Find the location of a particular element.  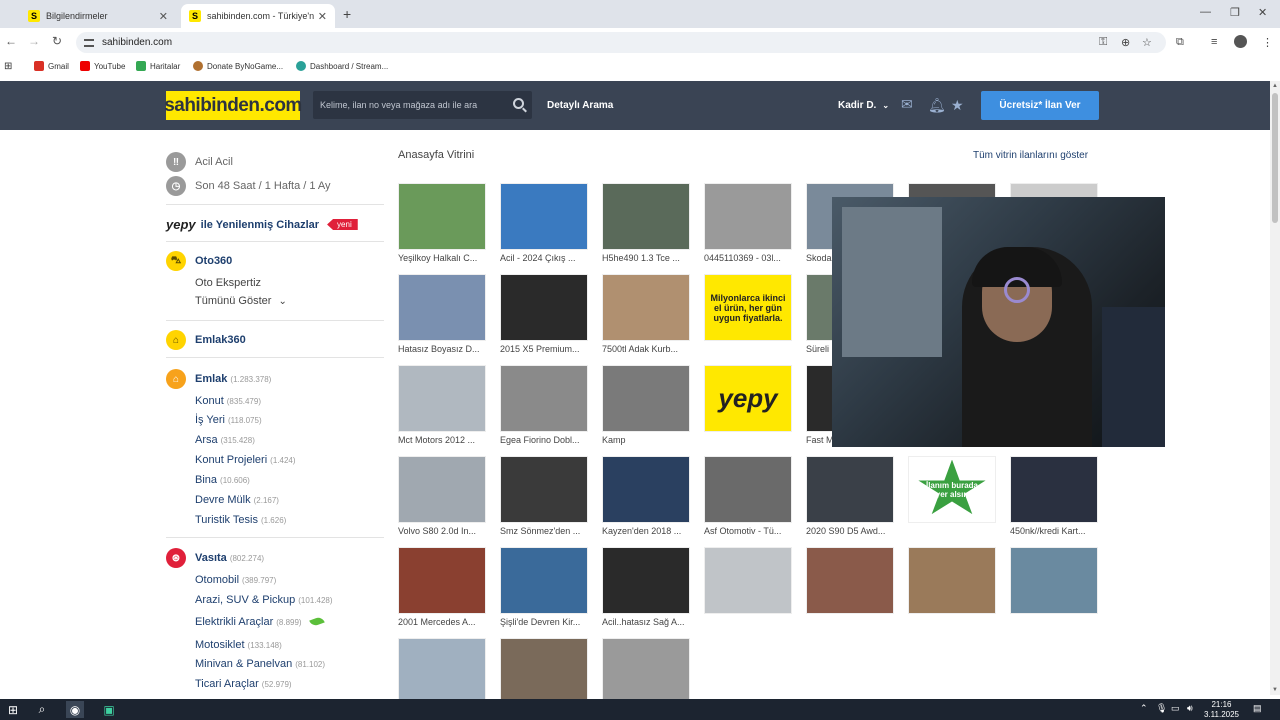

vasita-arazi-suv: Arazi, SUV & Pickup (101.428) is located at coordinates (264, 600).